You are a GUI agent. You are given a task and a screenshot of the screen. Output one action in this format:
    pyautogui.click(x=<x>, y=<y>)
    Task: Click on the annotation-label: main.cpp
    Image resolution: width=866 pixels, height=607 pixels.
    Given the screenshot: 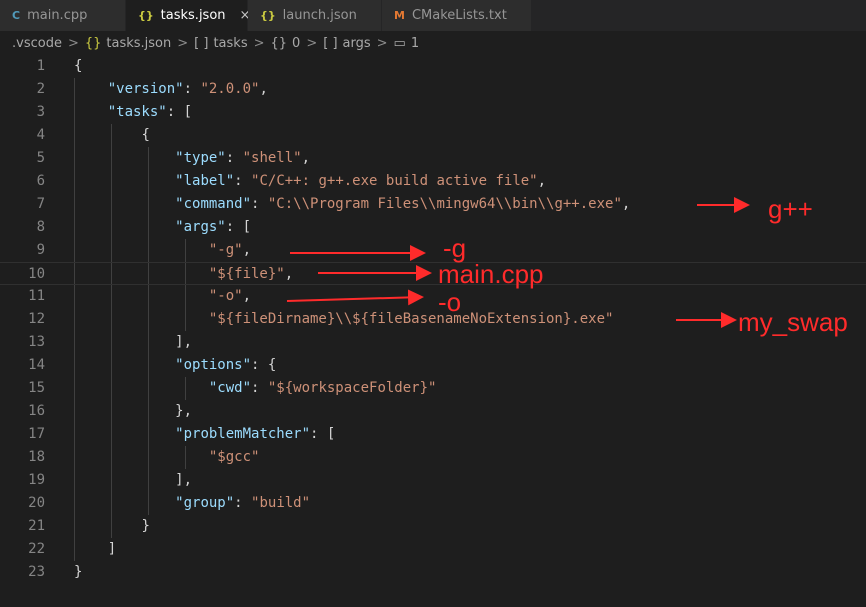 What is the action you would take?
    pyautogui.click(x=491, y=274)
    